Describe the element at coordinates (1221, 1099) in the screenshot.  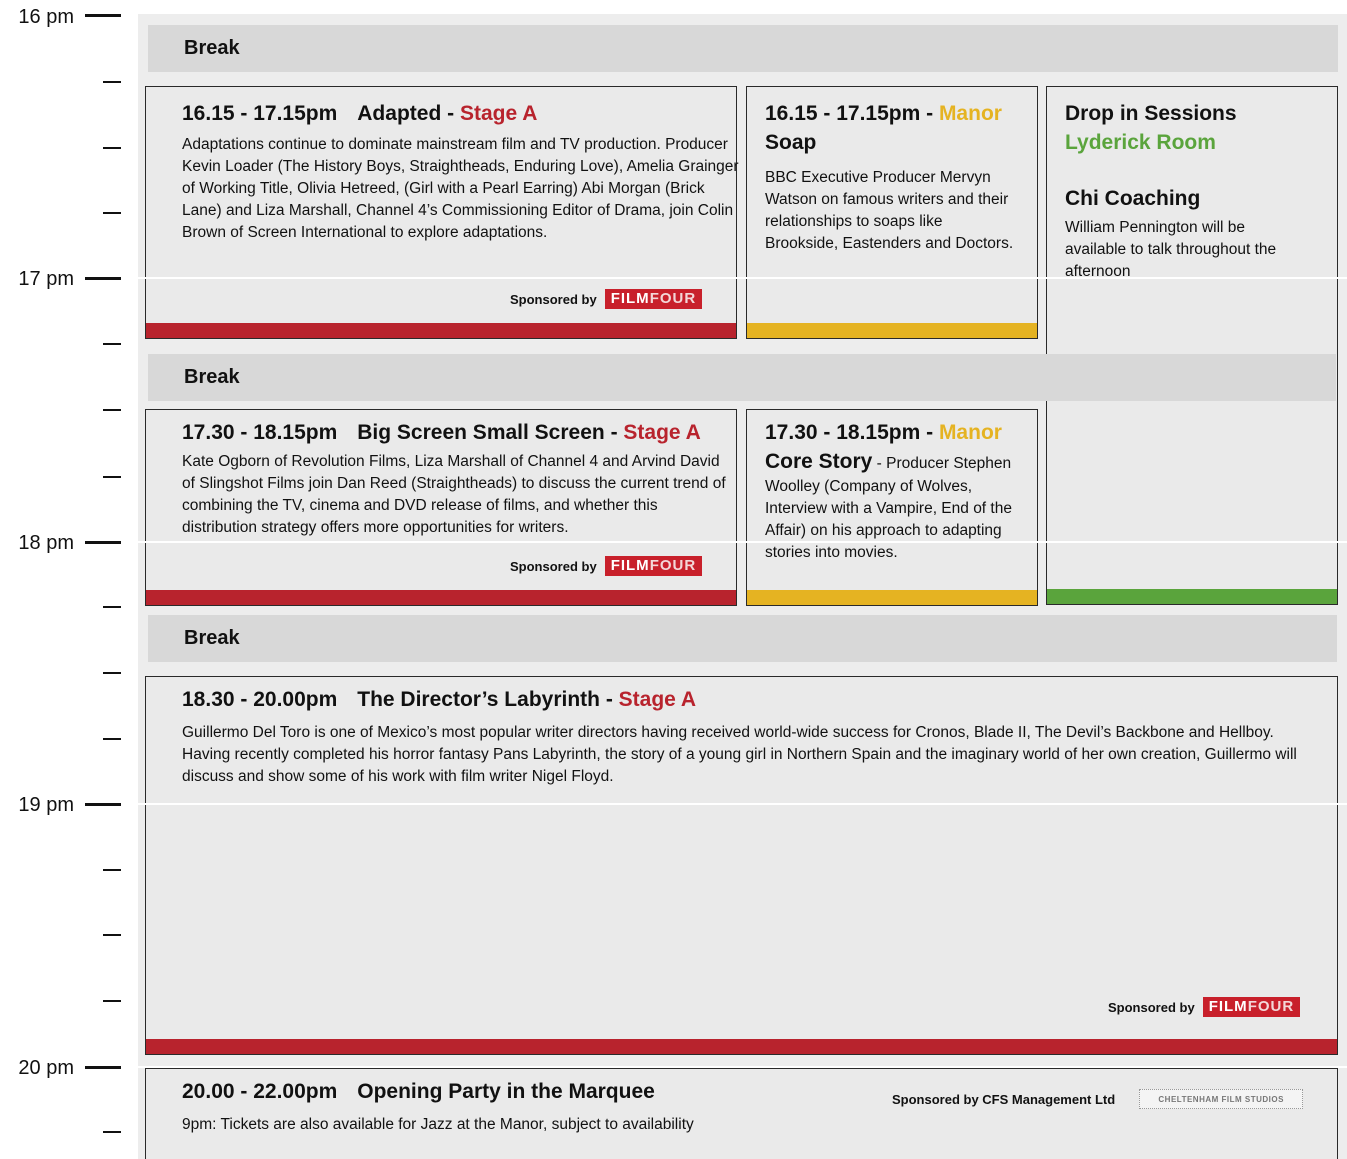
I see `cheltenham-film-studios-logo: CHELTENHAM FILM STUDIOS` at that location.